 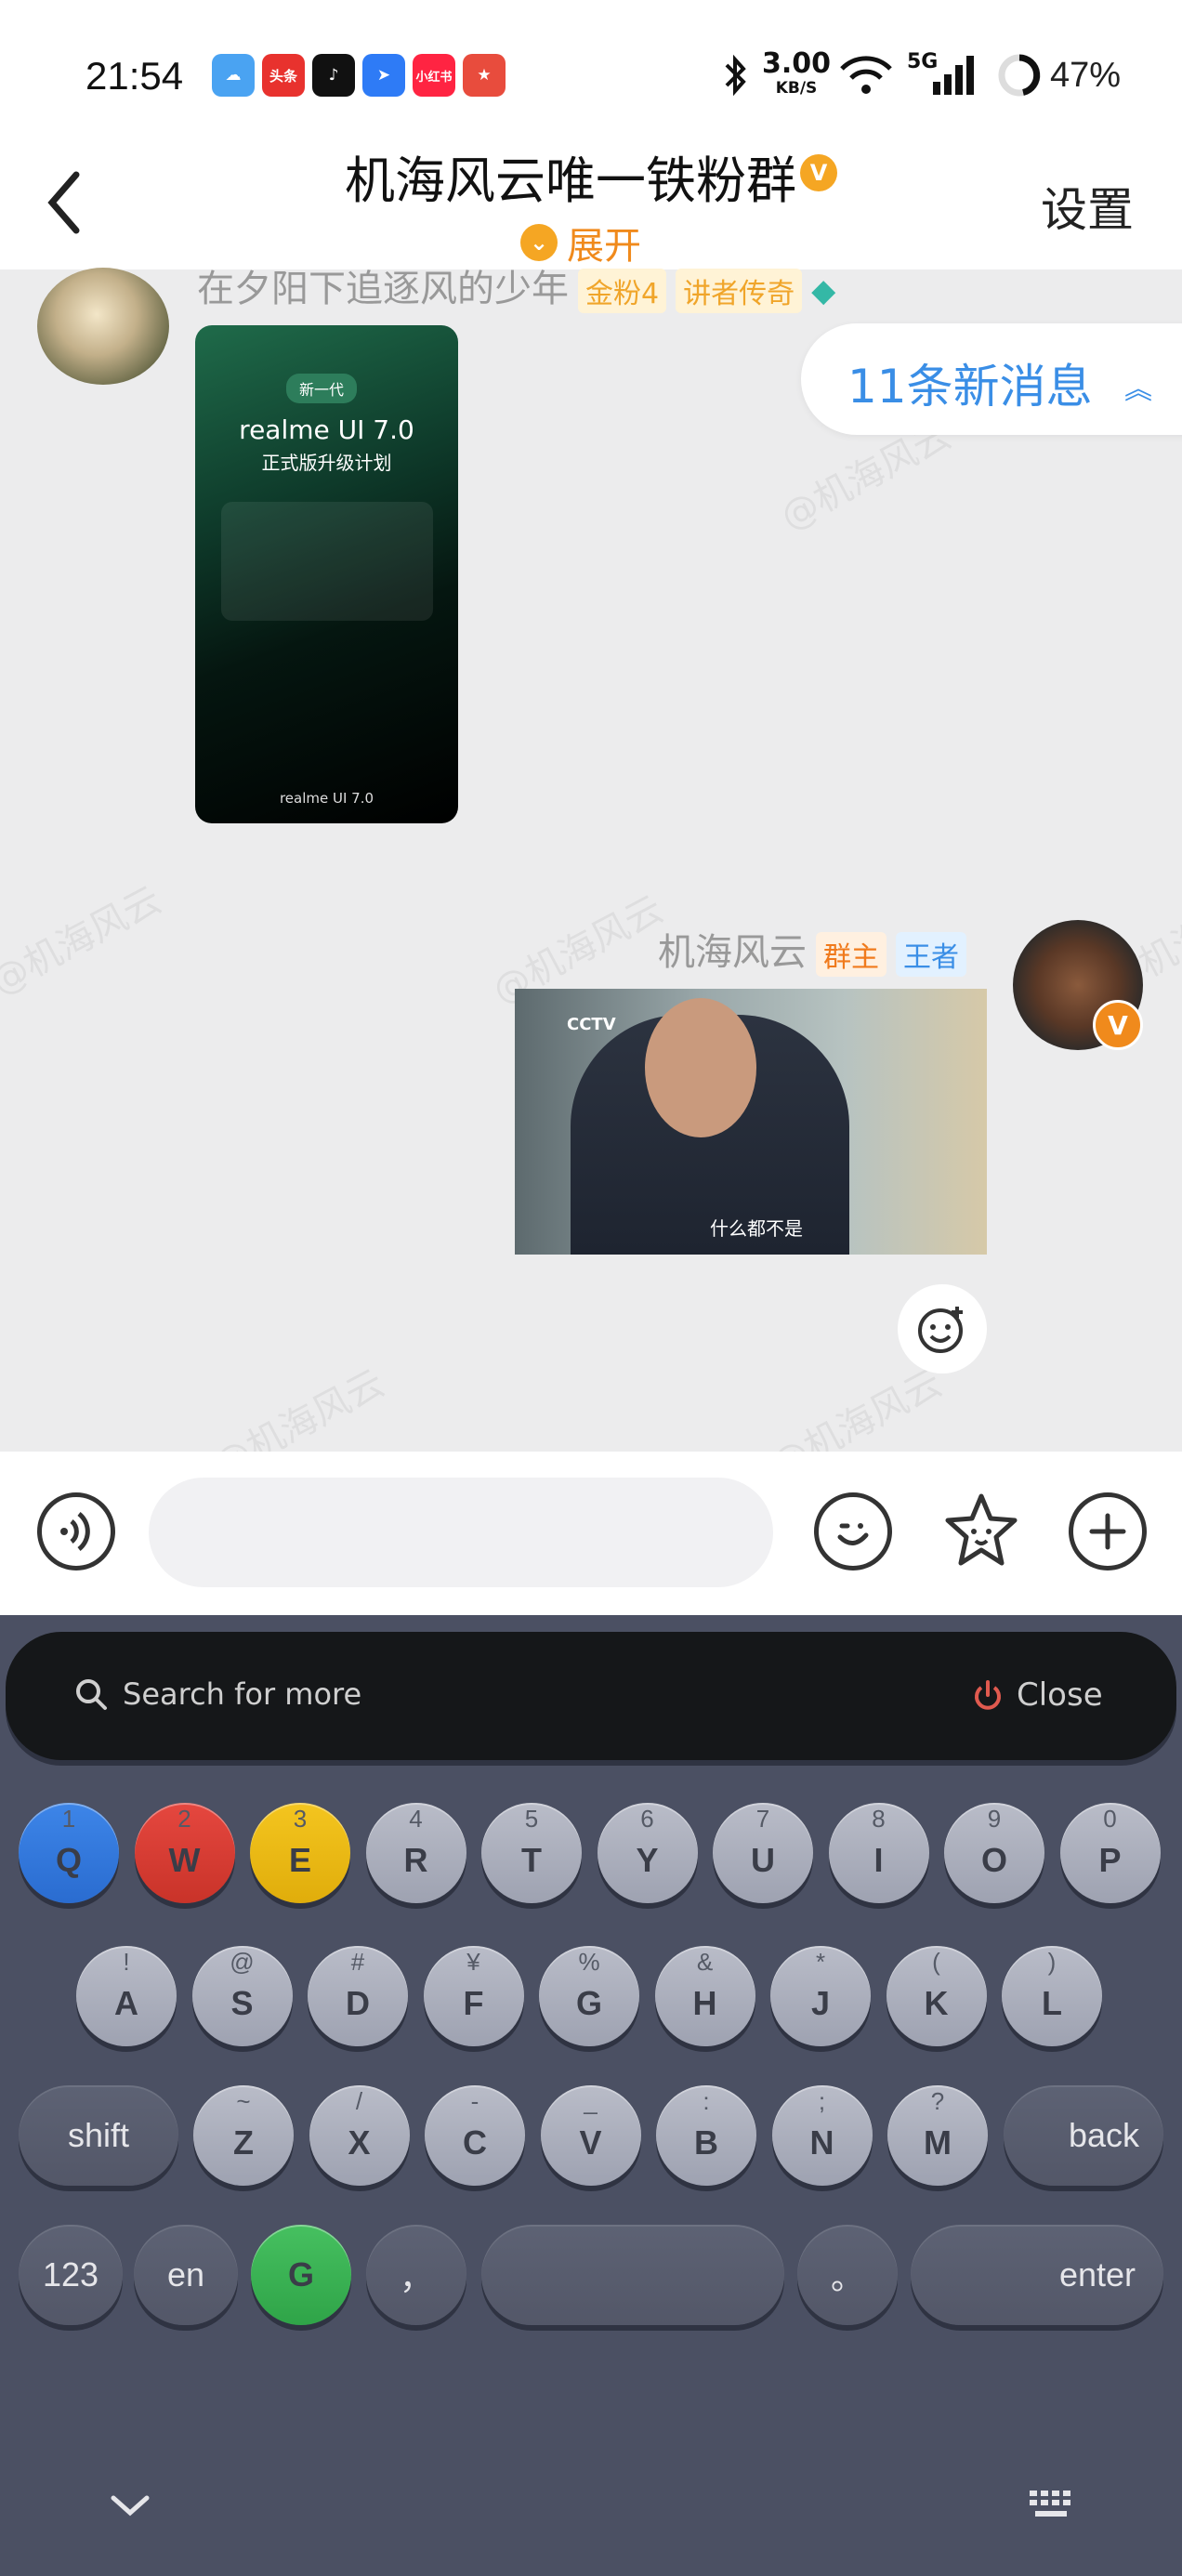 I want to click on key-q: 1Q, so click(x=69, y=1853).